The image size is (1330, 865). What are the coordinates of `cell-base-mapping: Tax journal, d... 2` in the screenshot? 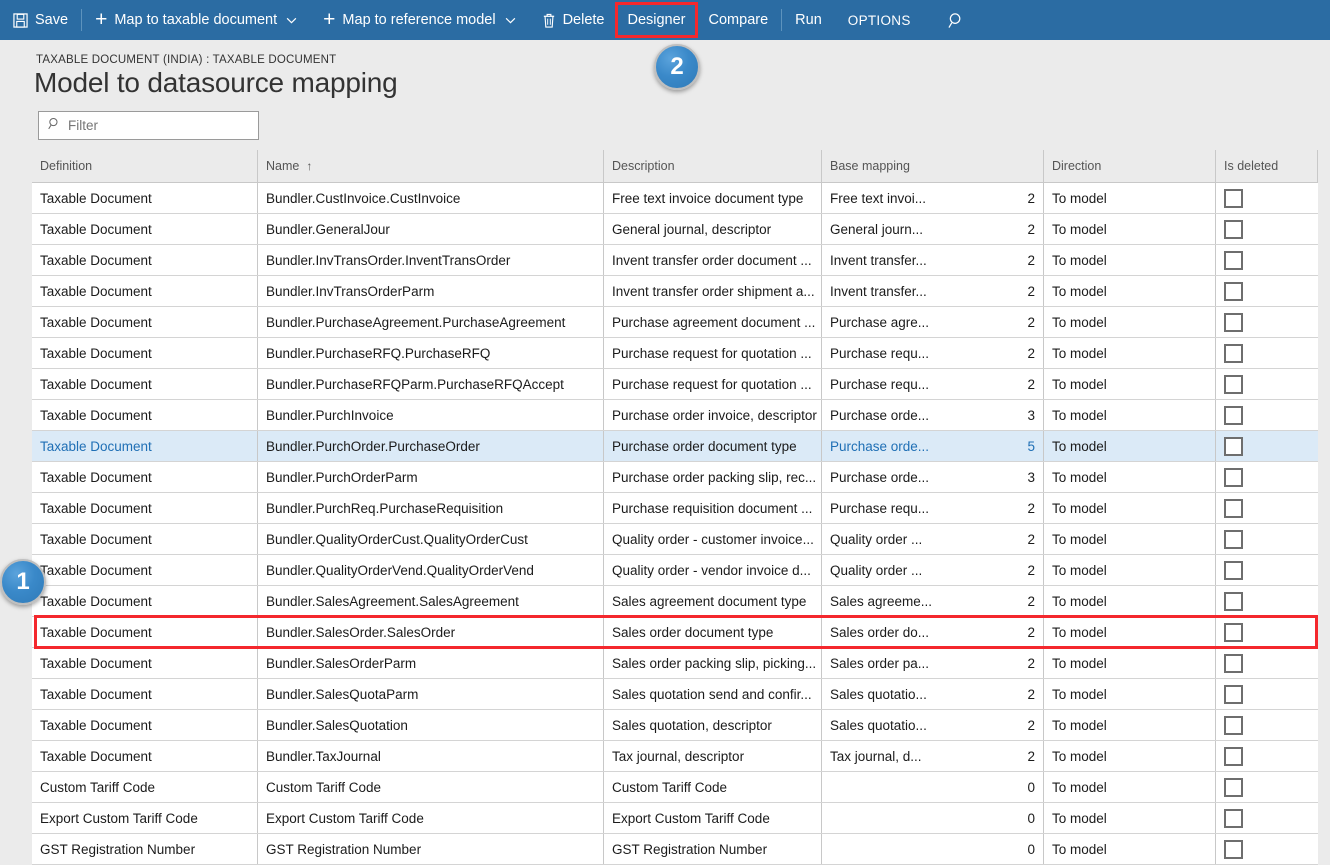 It's located at (933, 756).